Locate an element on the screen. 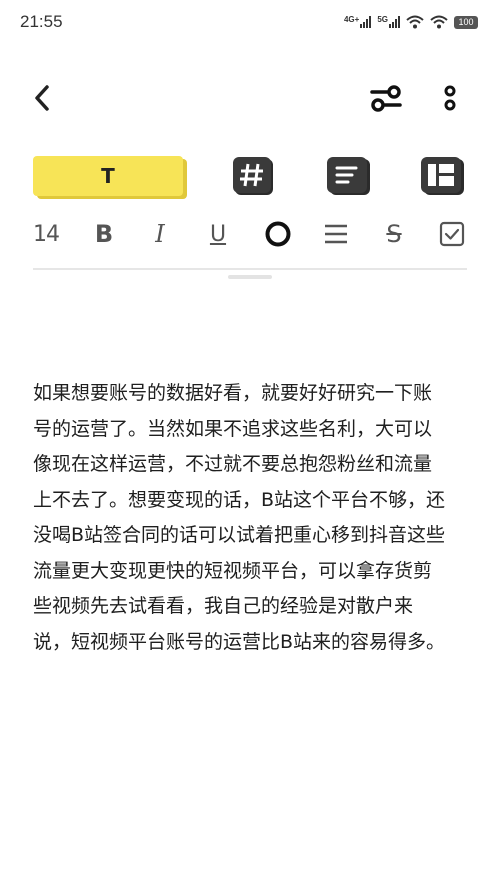  network-5g-indicator: 5G is located at coordinates (388, 22).